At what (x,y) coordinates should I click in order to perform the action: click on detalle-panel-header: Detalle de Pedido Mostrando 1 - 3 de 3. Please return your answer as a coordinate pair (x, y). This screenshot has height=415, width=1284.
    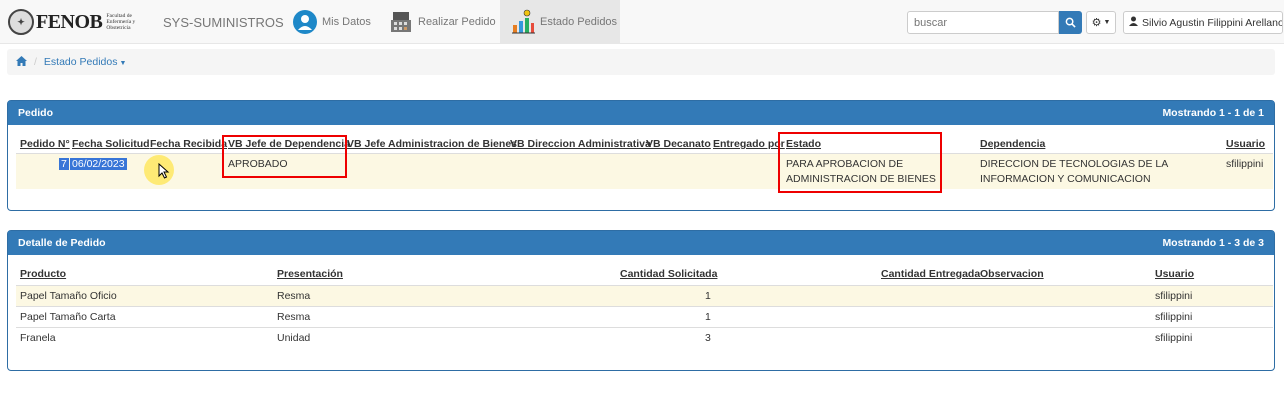
    Looking at the image, I should click on (641, 243).